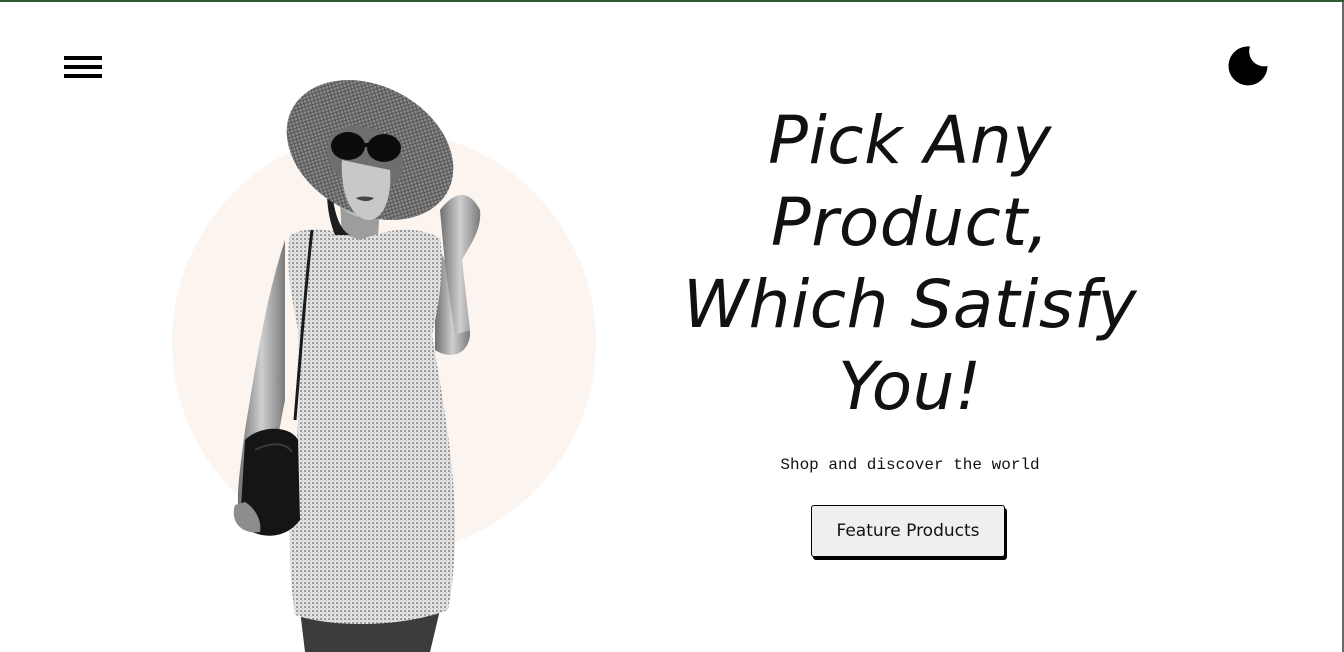 This screenshot has height=652, width=1344. I want to click on hamburger-menu-icon, so click(83, 67).